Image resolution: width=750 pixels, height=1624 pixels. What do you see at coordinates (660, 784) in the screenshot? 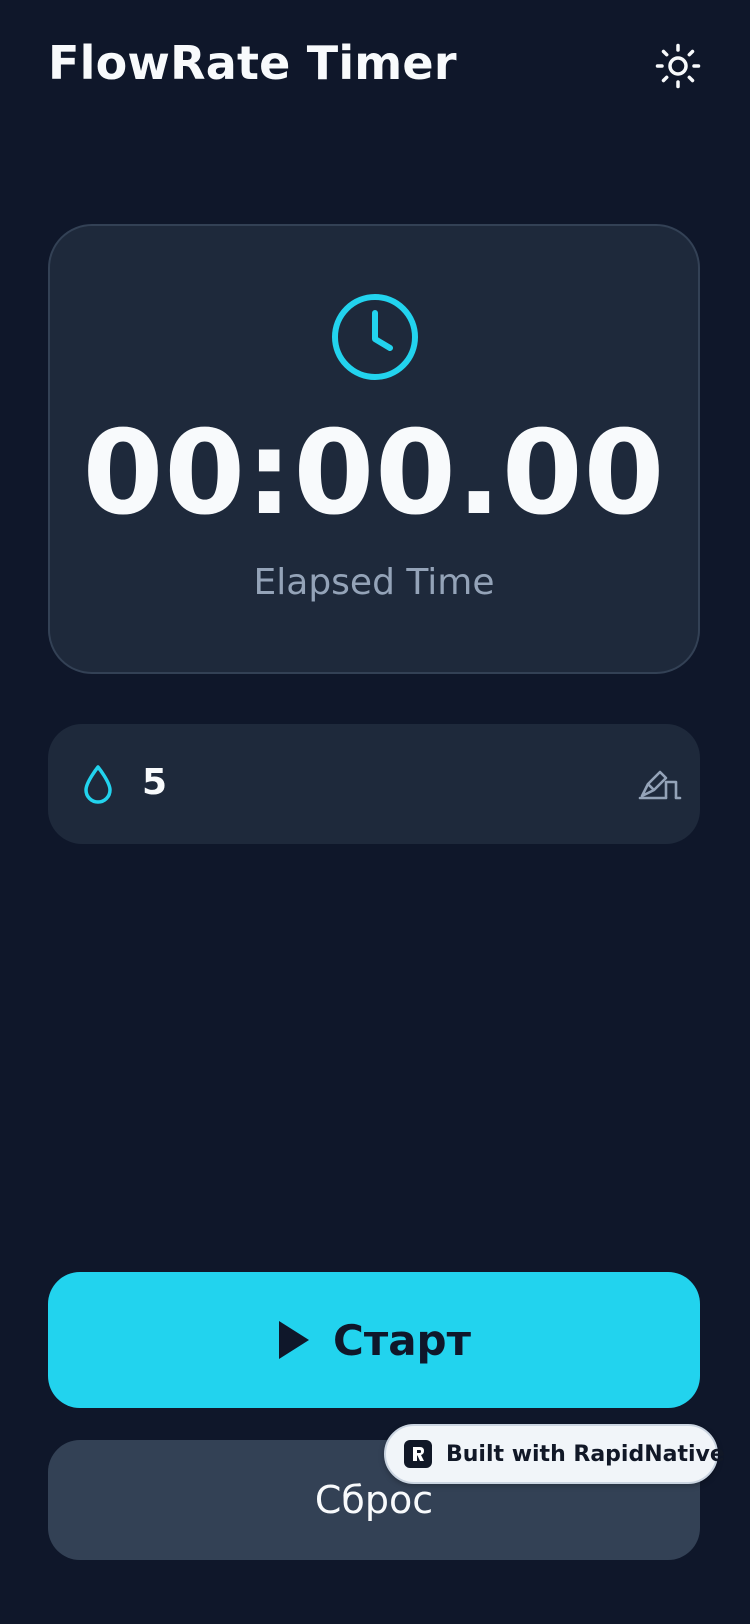
I see `pencil-ruler-icon` at bounding box center [660, 784].